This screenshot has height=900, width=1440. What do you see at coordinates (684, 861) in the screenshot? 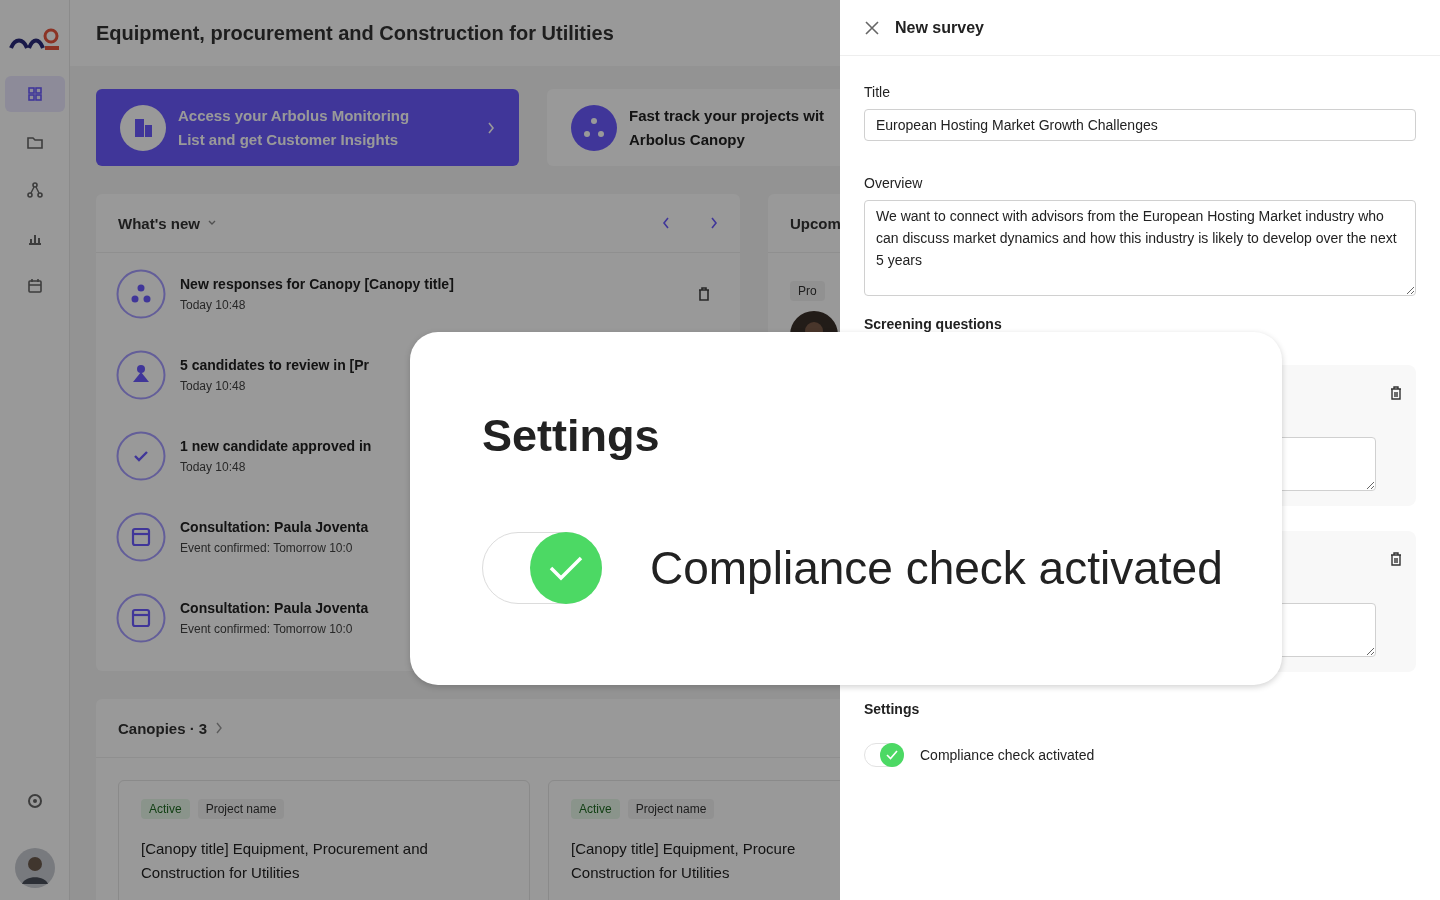
I see `canopy-title: [Canopy title] Equipment, Procure Construction for Utilities` at bounding box center [684, 861].